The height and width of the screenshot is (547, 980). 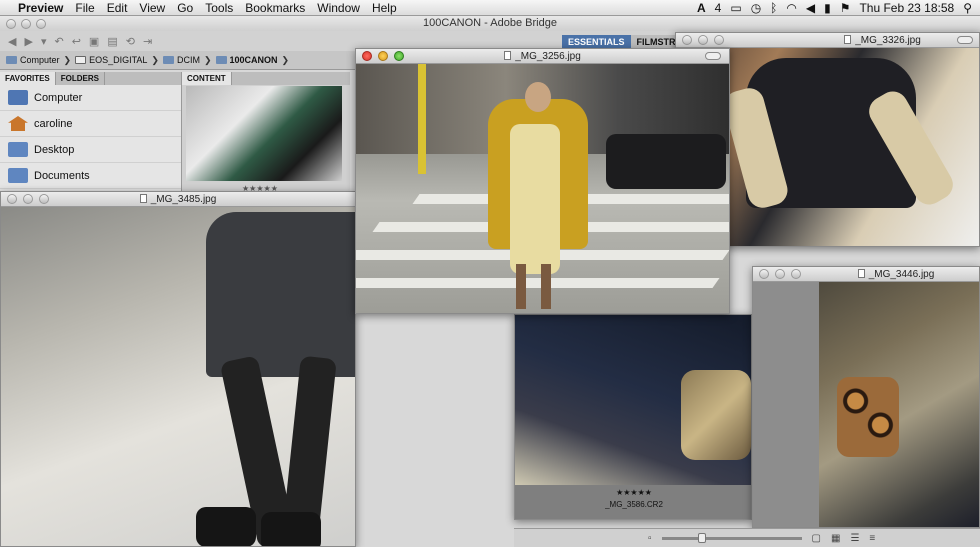 I want to click on zoom-in-icon: ▢, so click(x=816, y=538).